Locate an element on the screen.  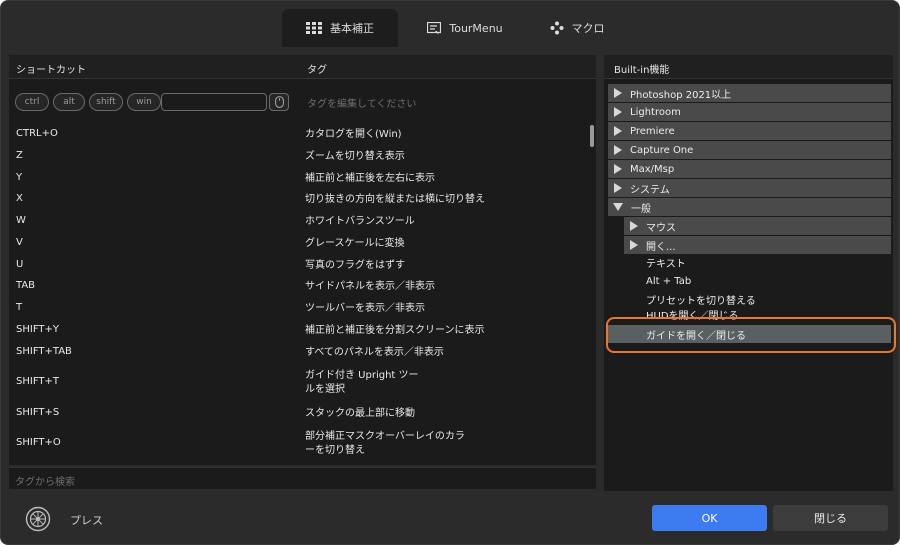
tree-category-maxmsp: Max/Msp is located at coordinates (749, 169).